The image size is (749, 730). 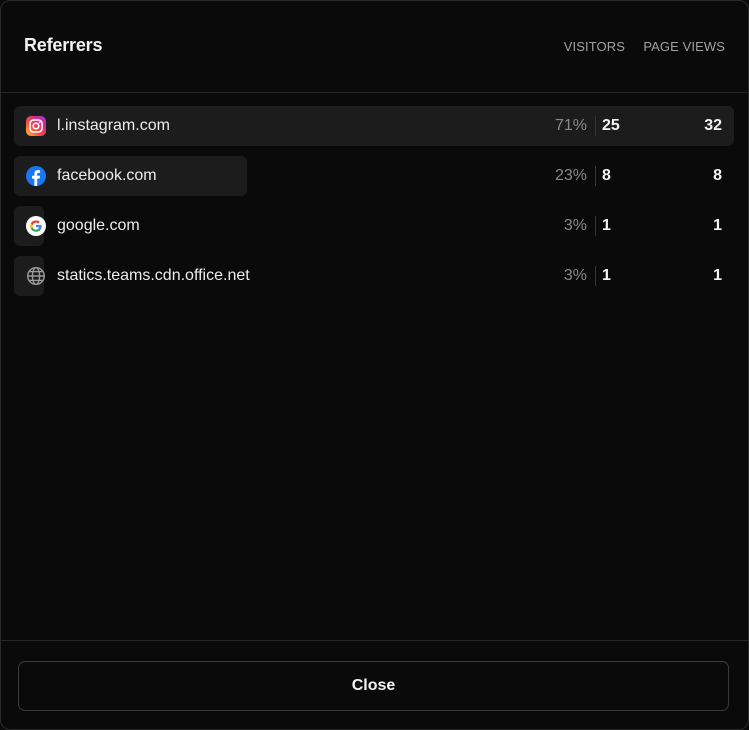 What do you see at coordinates (594, 46) in the screenshot?
I see `visitors-column-header: VISITORS` at bounding box center [594, 46].